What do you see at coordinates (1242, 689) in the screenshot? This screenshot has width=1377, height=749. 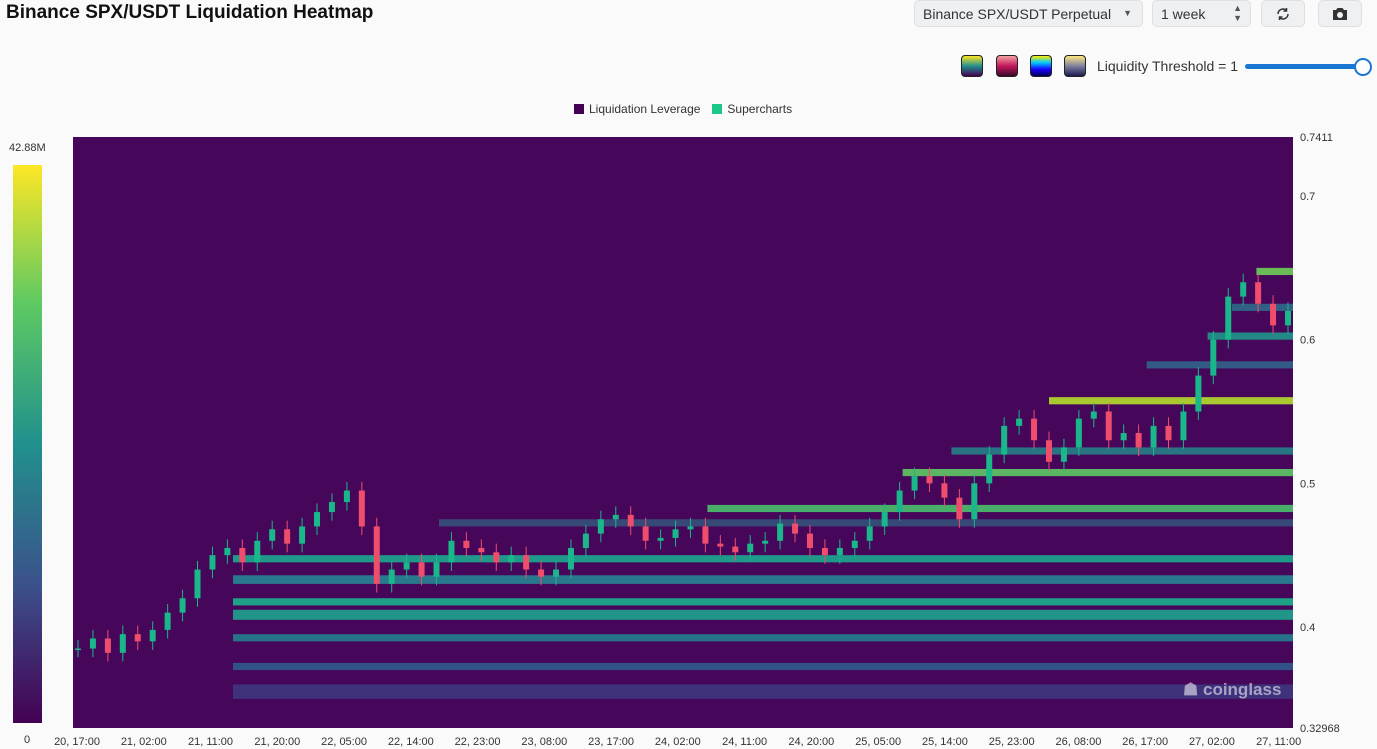 I see `watermark-text: coinglass` at bounding box center [1242, 689].